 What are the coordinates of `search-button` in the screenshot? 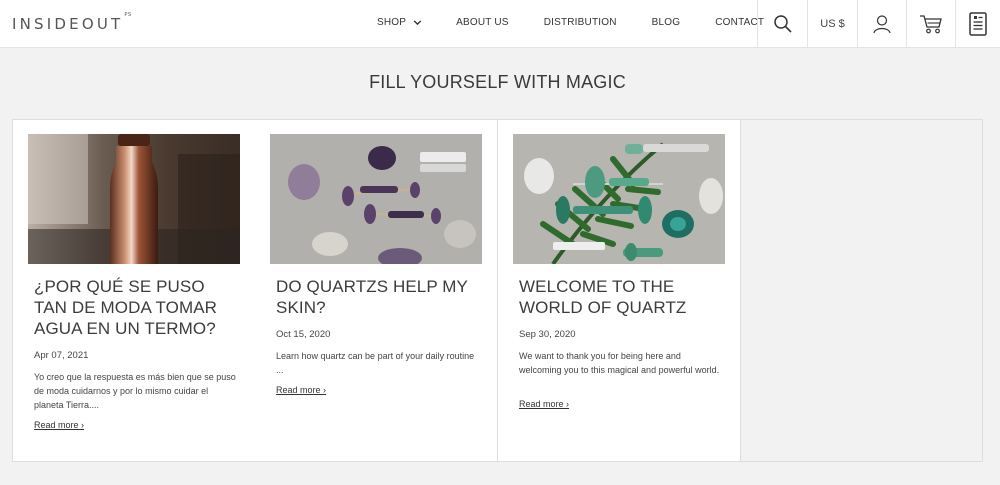 It's located at (782, 24).